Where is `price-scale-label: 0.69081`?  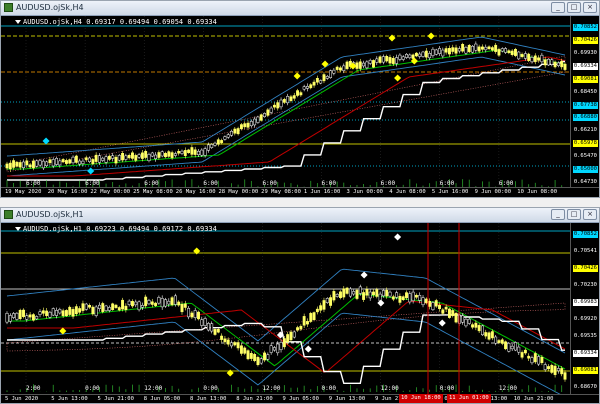
price-scale-label: 0.69081 is located at coordinates (585, 370).